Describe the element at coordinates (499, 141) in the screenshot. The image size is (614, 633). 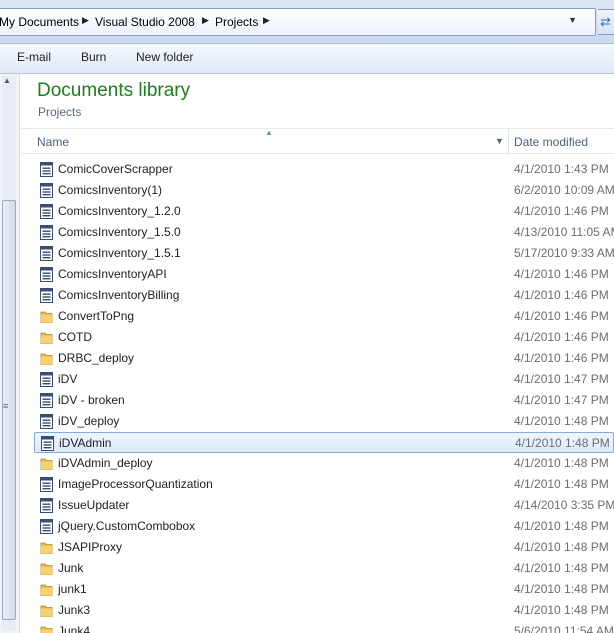
I see `column-filter-dropdown-icon: ▼` at that location.